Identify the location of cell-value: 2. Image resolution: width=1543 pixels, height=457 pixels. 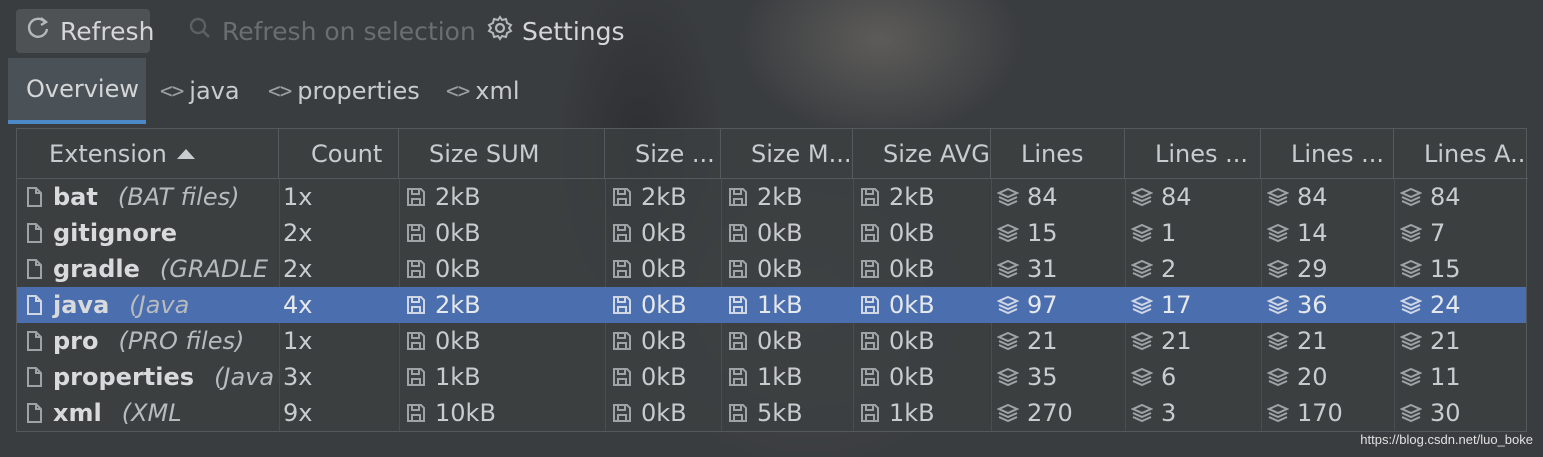
(1169, 269).